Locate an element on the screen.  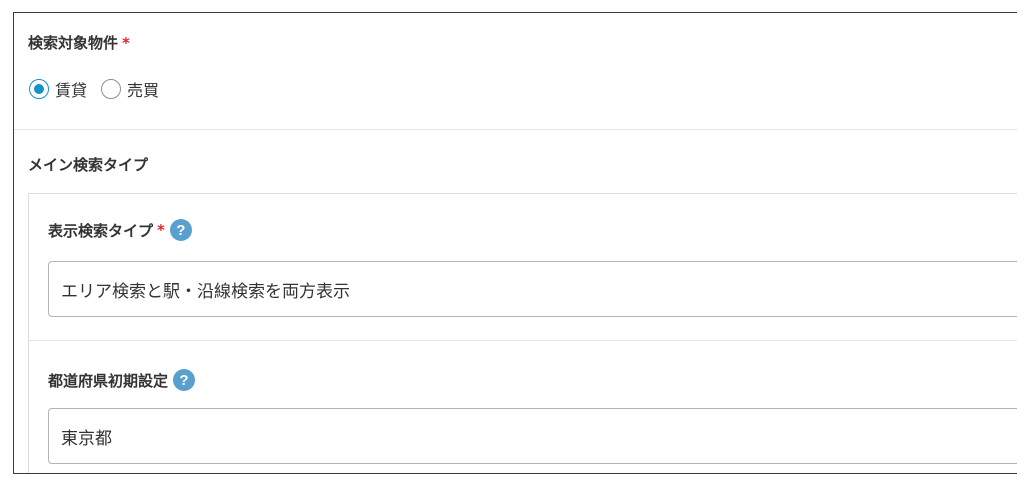
radio-option-sale: 売買 is located at coordinates (130, 89).